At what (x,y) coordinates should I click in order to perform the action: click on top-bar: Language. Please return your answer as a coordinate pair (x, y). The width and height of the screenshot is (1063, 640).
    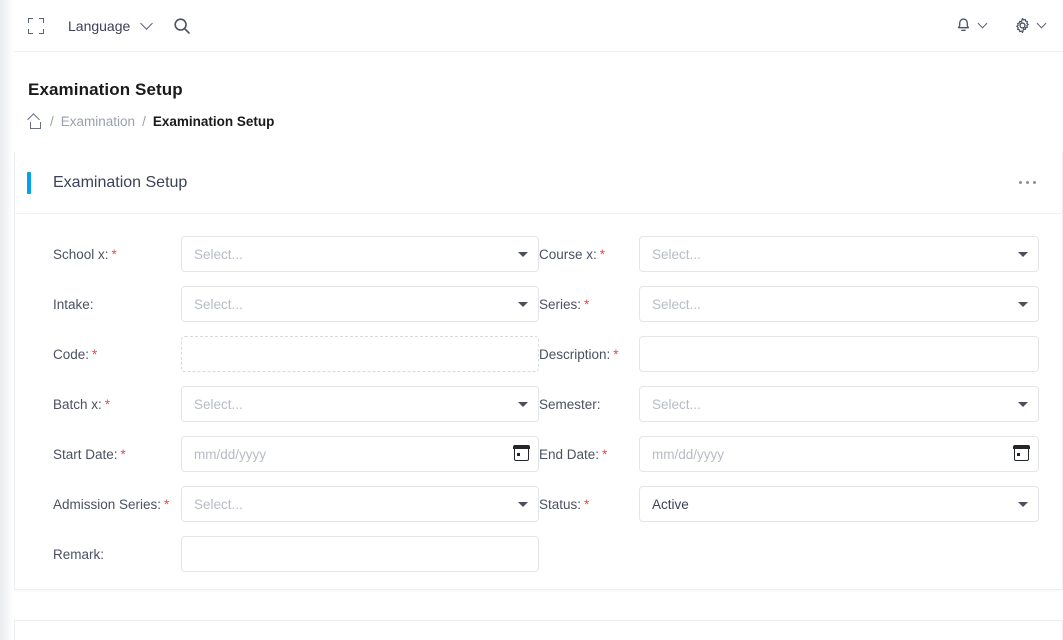
    Looking at the image, I should click on (538, 26).